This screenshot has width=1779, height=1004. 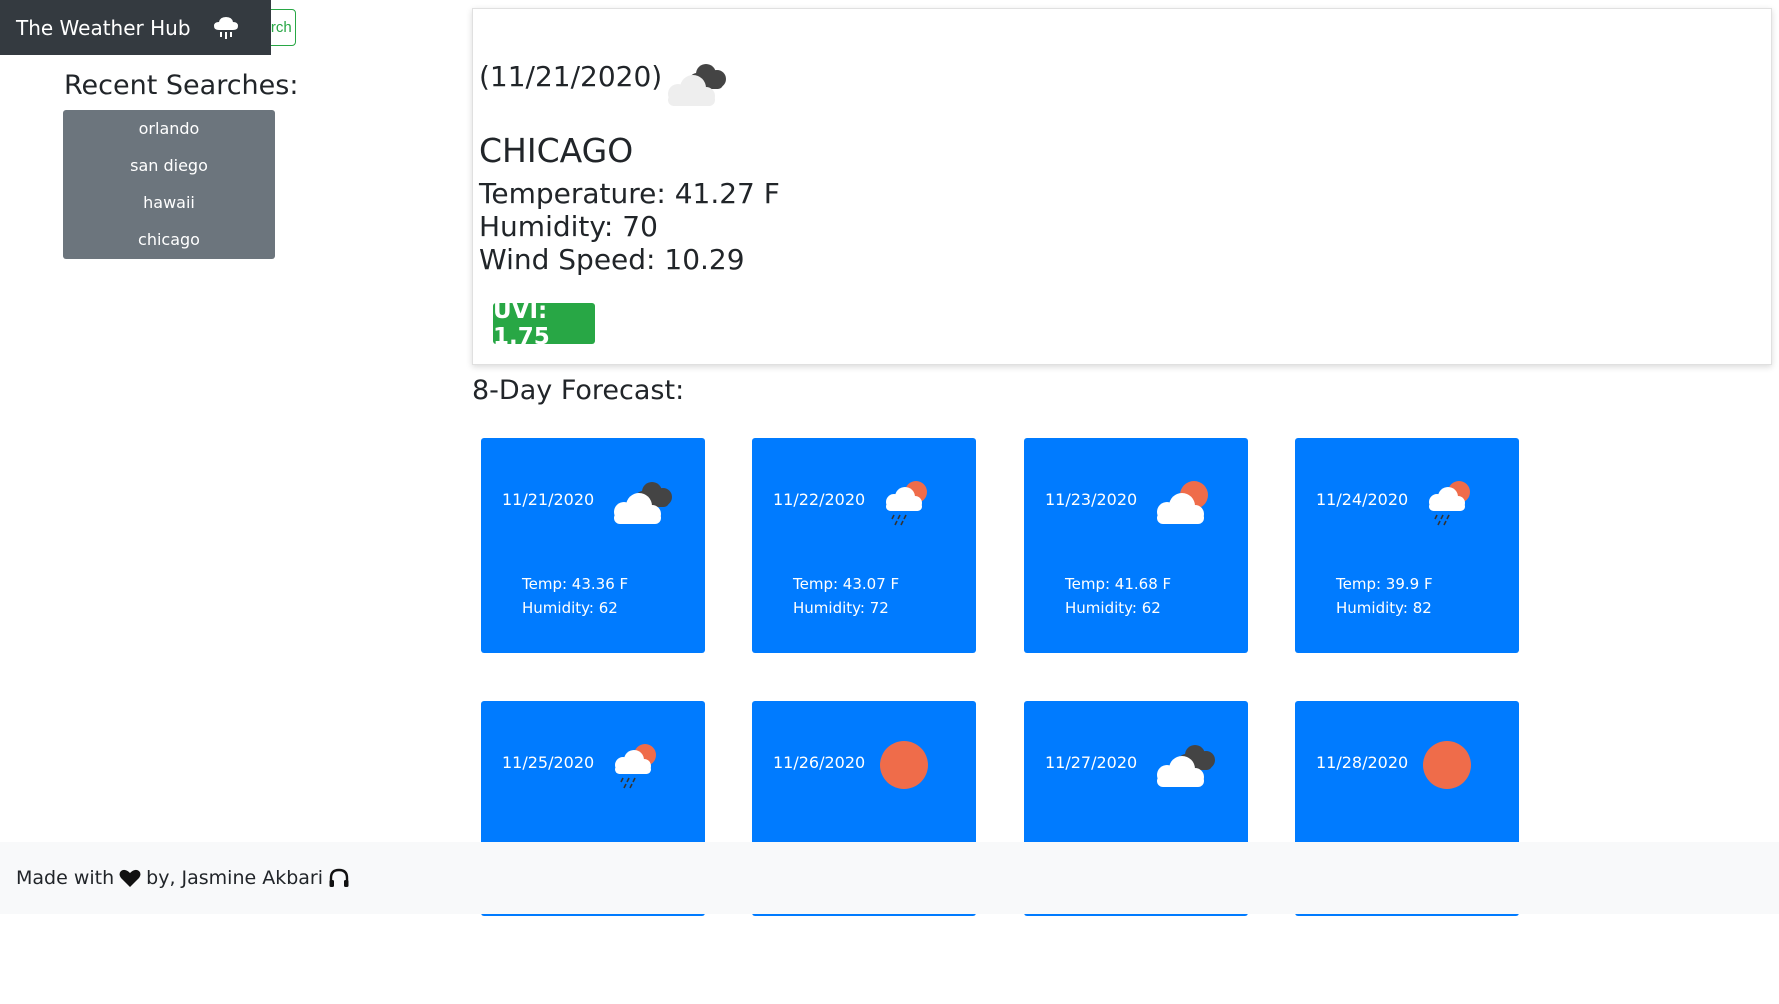 I want to click on current-wind-speed: Wind Speed: 10.29, so click(x=612, y=259).